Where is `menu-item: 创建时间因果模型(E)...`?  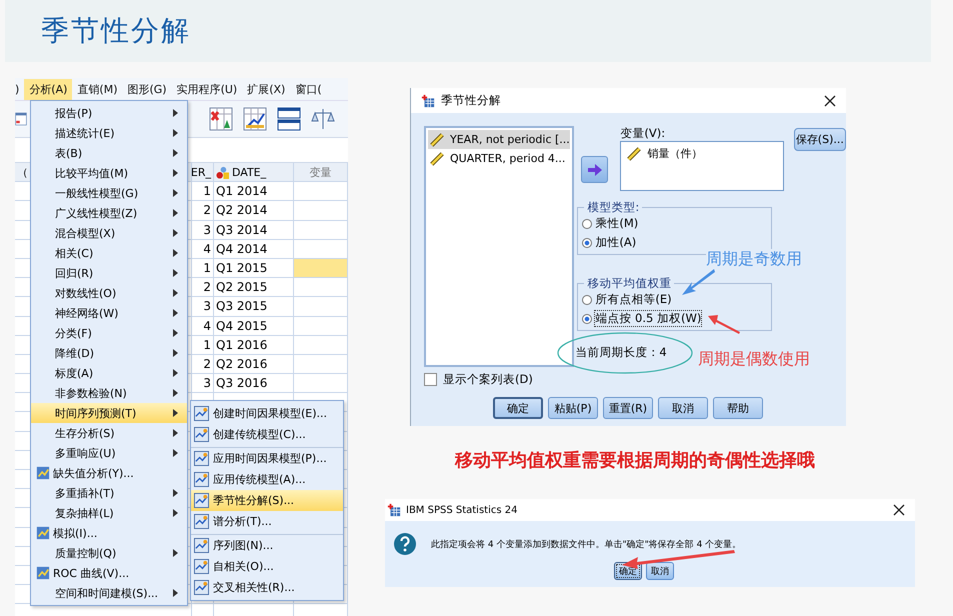
menu-item: 创建时间因果模型(E)... is located at coordinates (267, 413).